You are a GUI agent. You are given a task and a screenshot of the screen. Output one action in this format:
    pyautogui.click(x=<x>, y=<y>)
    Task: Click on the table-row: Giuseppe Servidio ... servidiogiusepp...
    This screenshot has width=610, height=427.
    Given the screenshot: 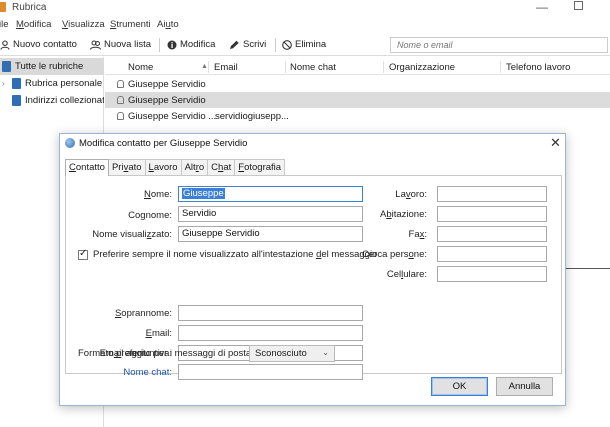 What is the action you would take?
    pyautogui.click(x=357, y=116)
    